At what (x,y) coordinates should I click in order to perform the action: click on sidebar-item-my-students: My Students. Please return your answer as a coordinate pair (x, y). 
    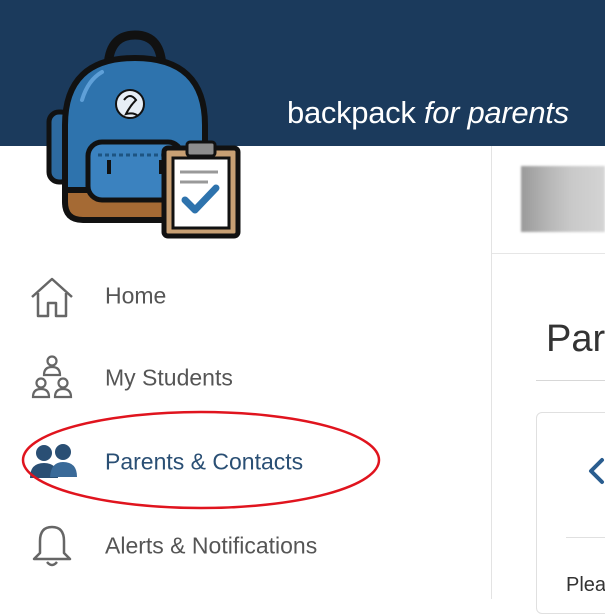
    Looking at the image, I should click on (198, 378).